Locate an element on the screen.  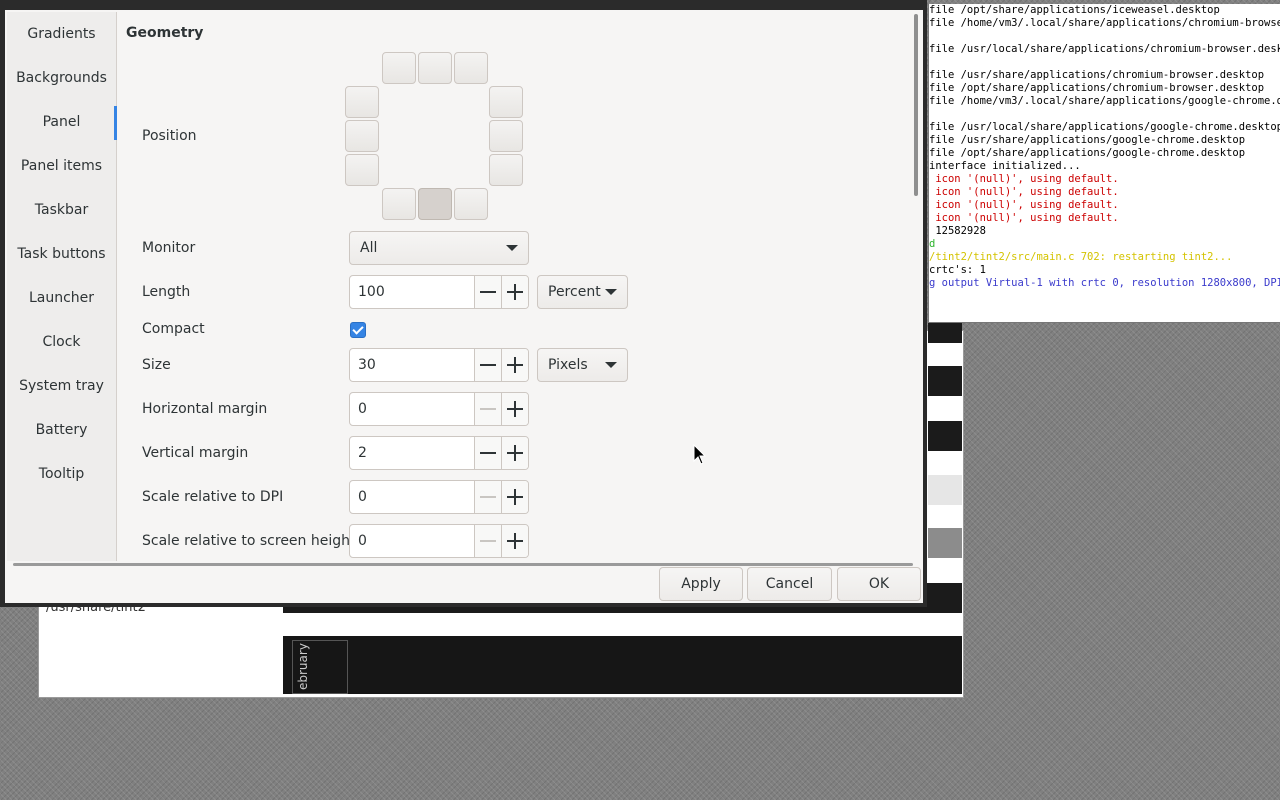
horizontal-margin-input: 0 is located at coordinates (412, 409).